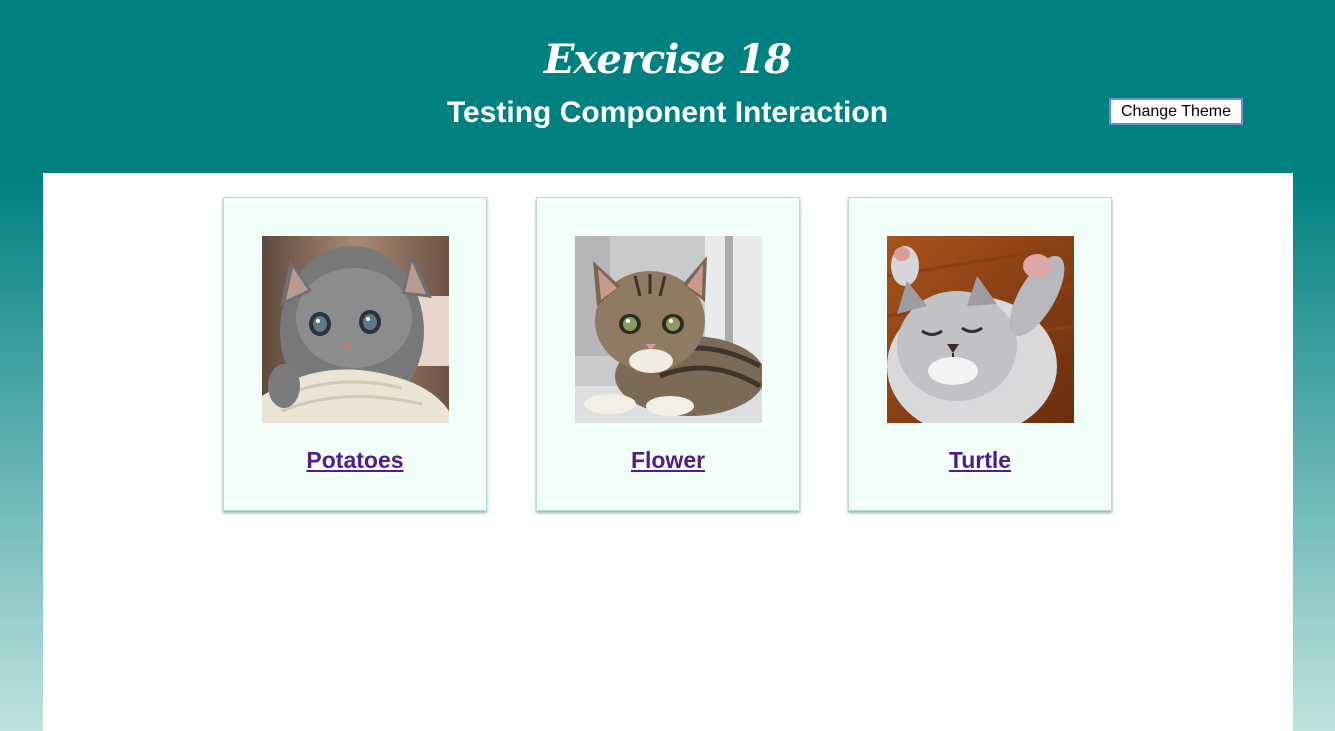 This screenshot has width=1335, height=731. I want to click on cat-card: Potatoes, so click(355, 354).